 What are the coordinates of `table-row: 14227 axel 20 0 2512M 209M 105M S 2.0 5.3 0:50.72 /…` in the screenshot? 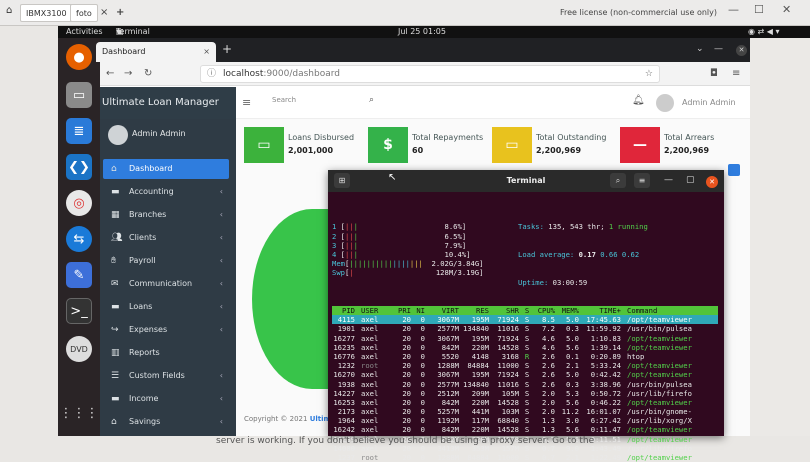 It's located at (525, 393).